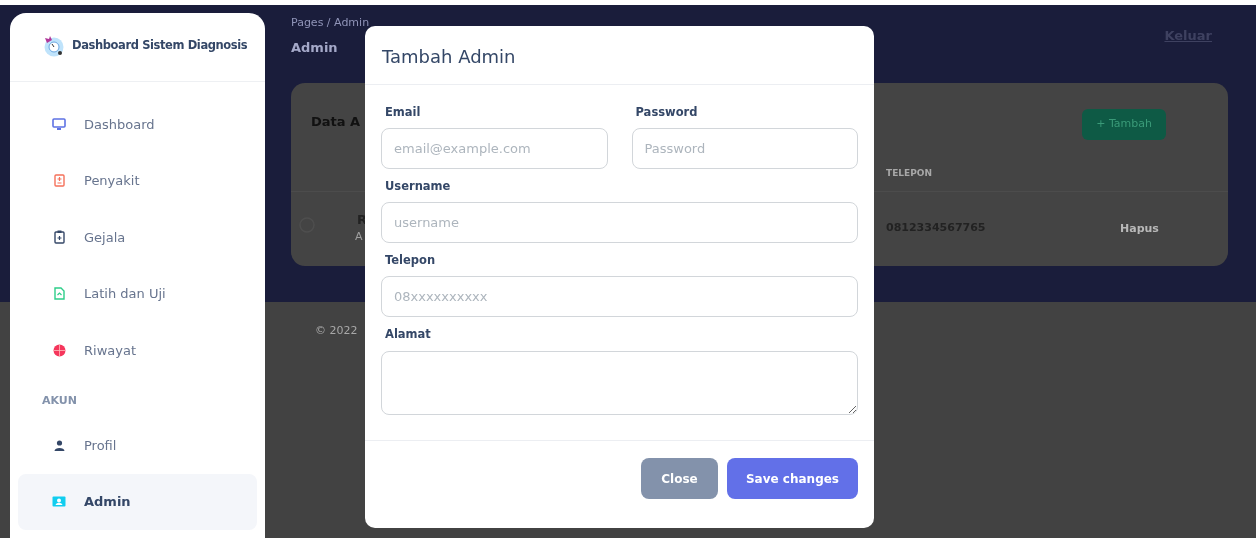 The image size is (1256, 538). I want to click on globe-icon, so click(59, 350).